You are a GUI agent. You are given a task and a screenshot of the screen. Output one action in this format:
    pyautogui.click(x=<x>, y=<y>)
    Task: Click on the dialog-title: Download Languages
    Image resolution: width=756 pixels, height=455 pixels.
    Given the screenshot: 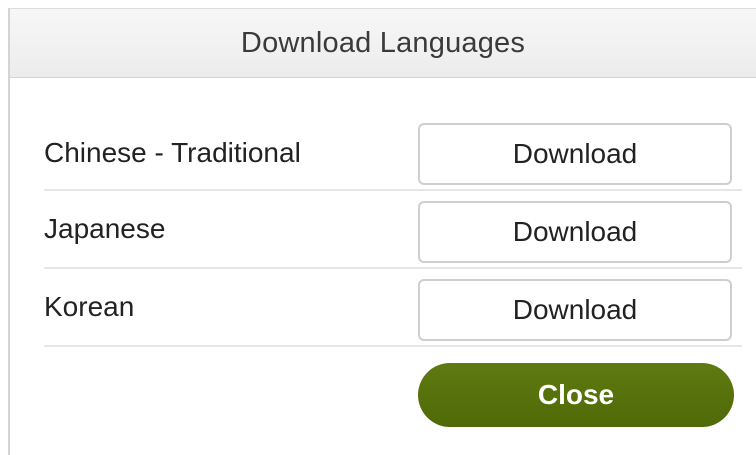 What is the action you would take?
    pyautogui.click(x=383, y=42)
    